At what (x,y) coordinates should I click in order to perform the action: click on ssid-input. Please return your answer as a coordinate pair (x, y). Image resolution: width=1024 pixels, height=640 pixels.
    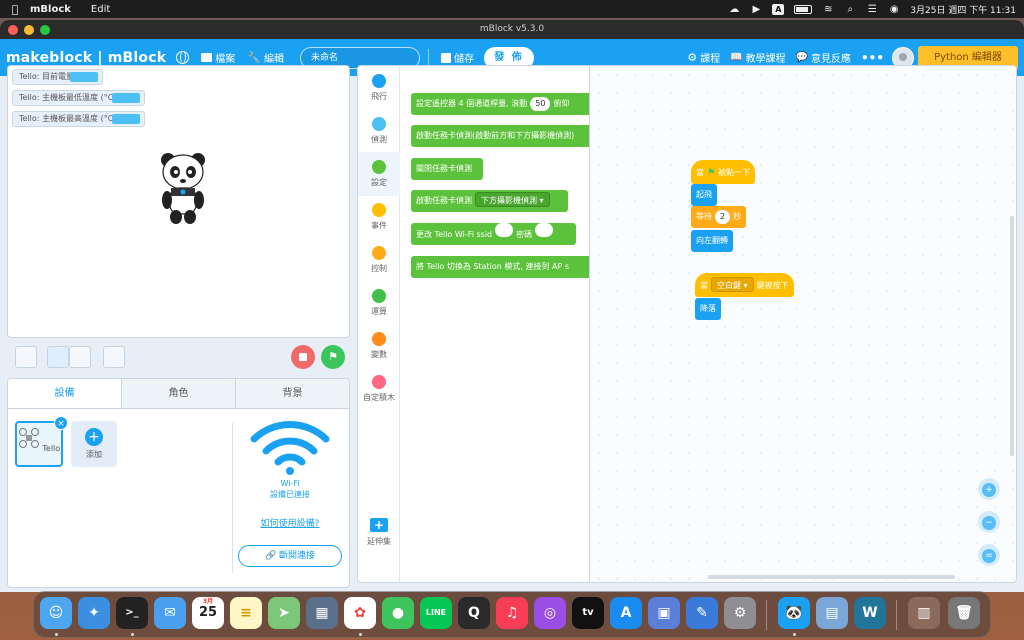
    Looking at the image, I should click on (504, 230).